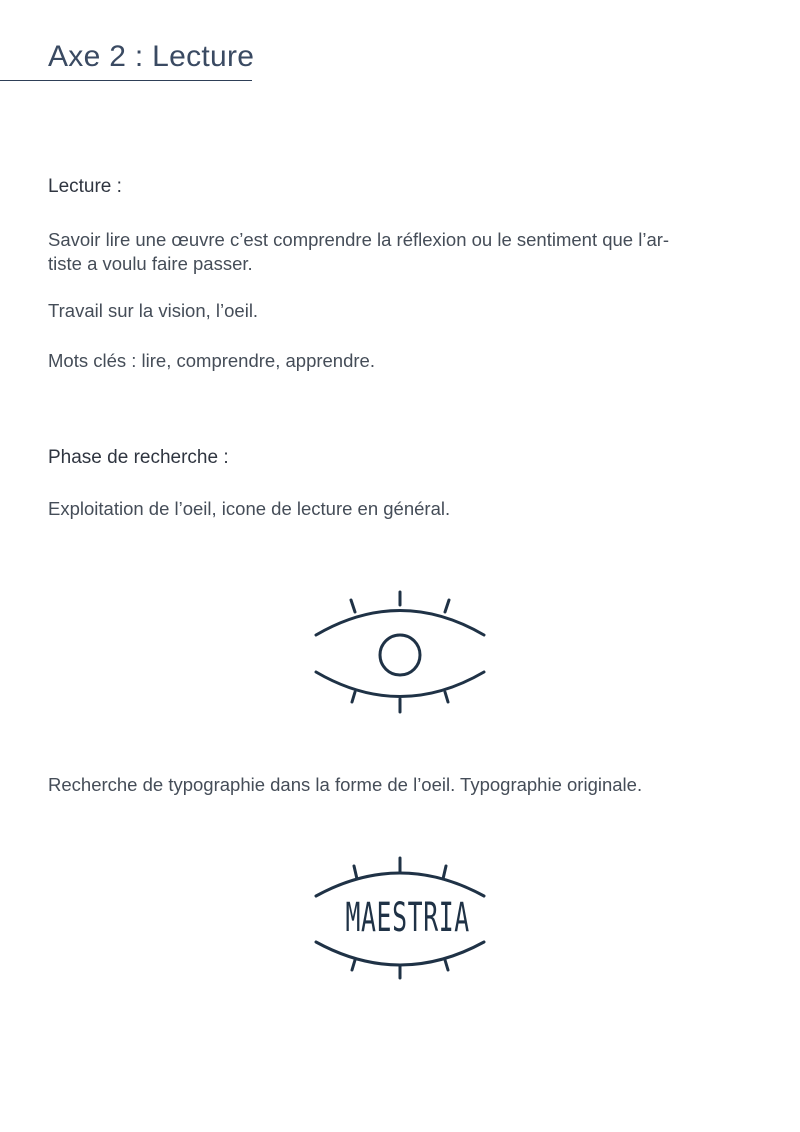 Image resolution: width=800 pixels, height=1132 pixels. I want to click on logo-text: MAESTRIA, so click(407, 918).